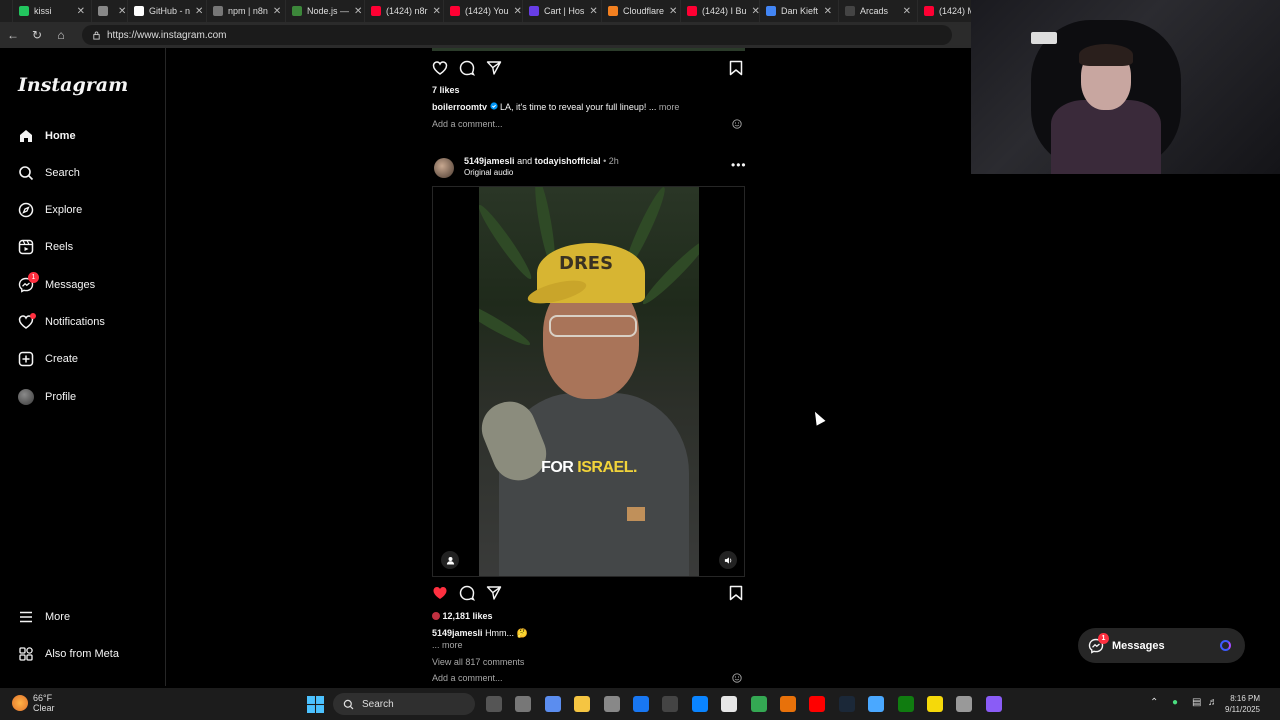 This screenshot has width=1280, height=720. Describe the element at coordinates (582, 704) in the screenshot. I see `file-explorer-icon` at that location.